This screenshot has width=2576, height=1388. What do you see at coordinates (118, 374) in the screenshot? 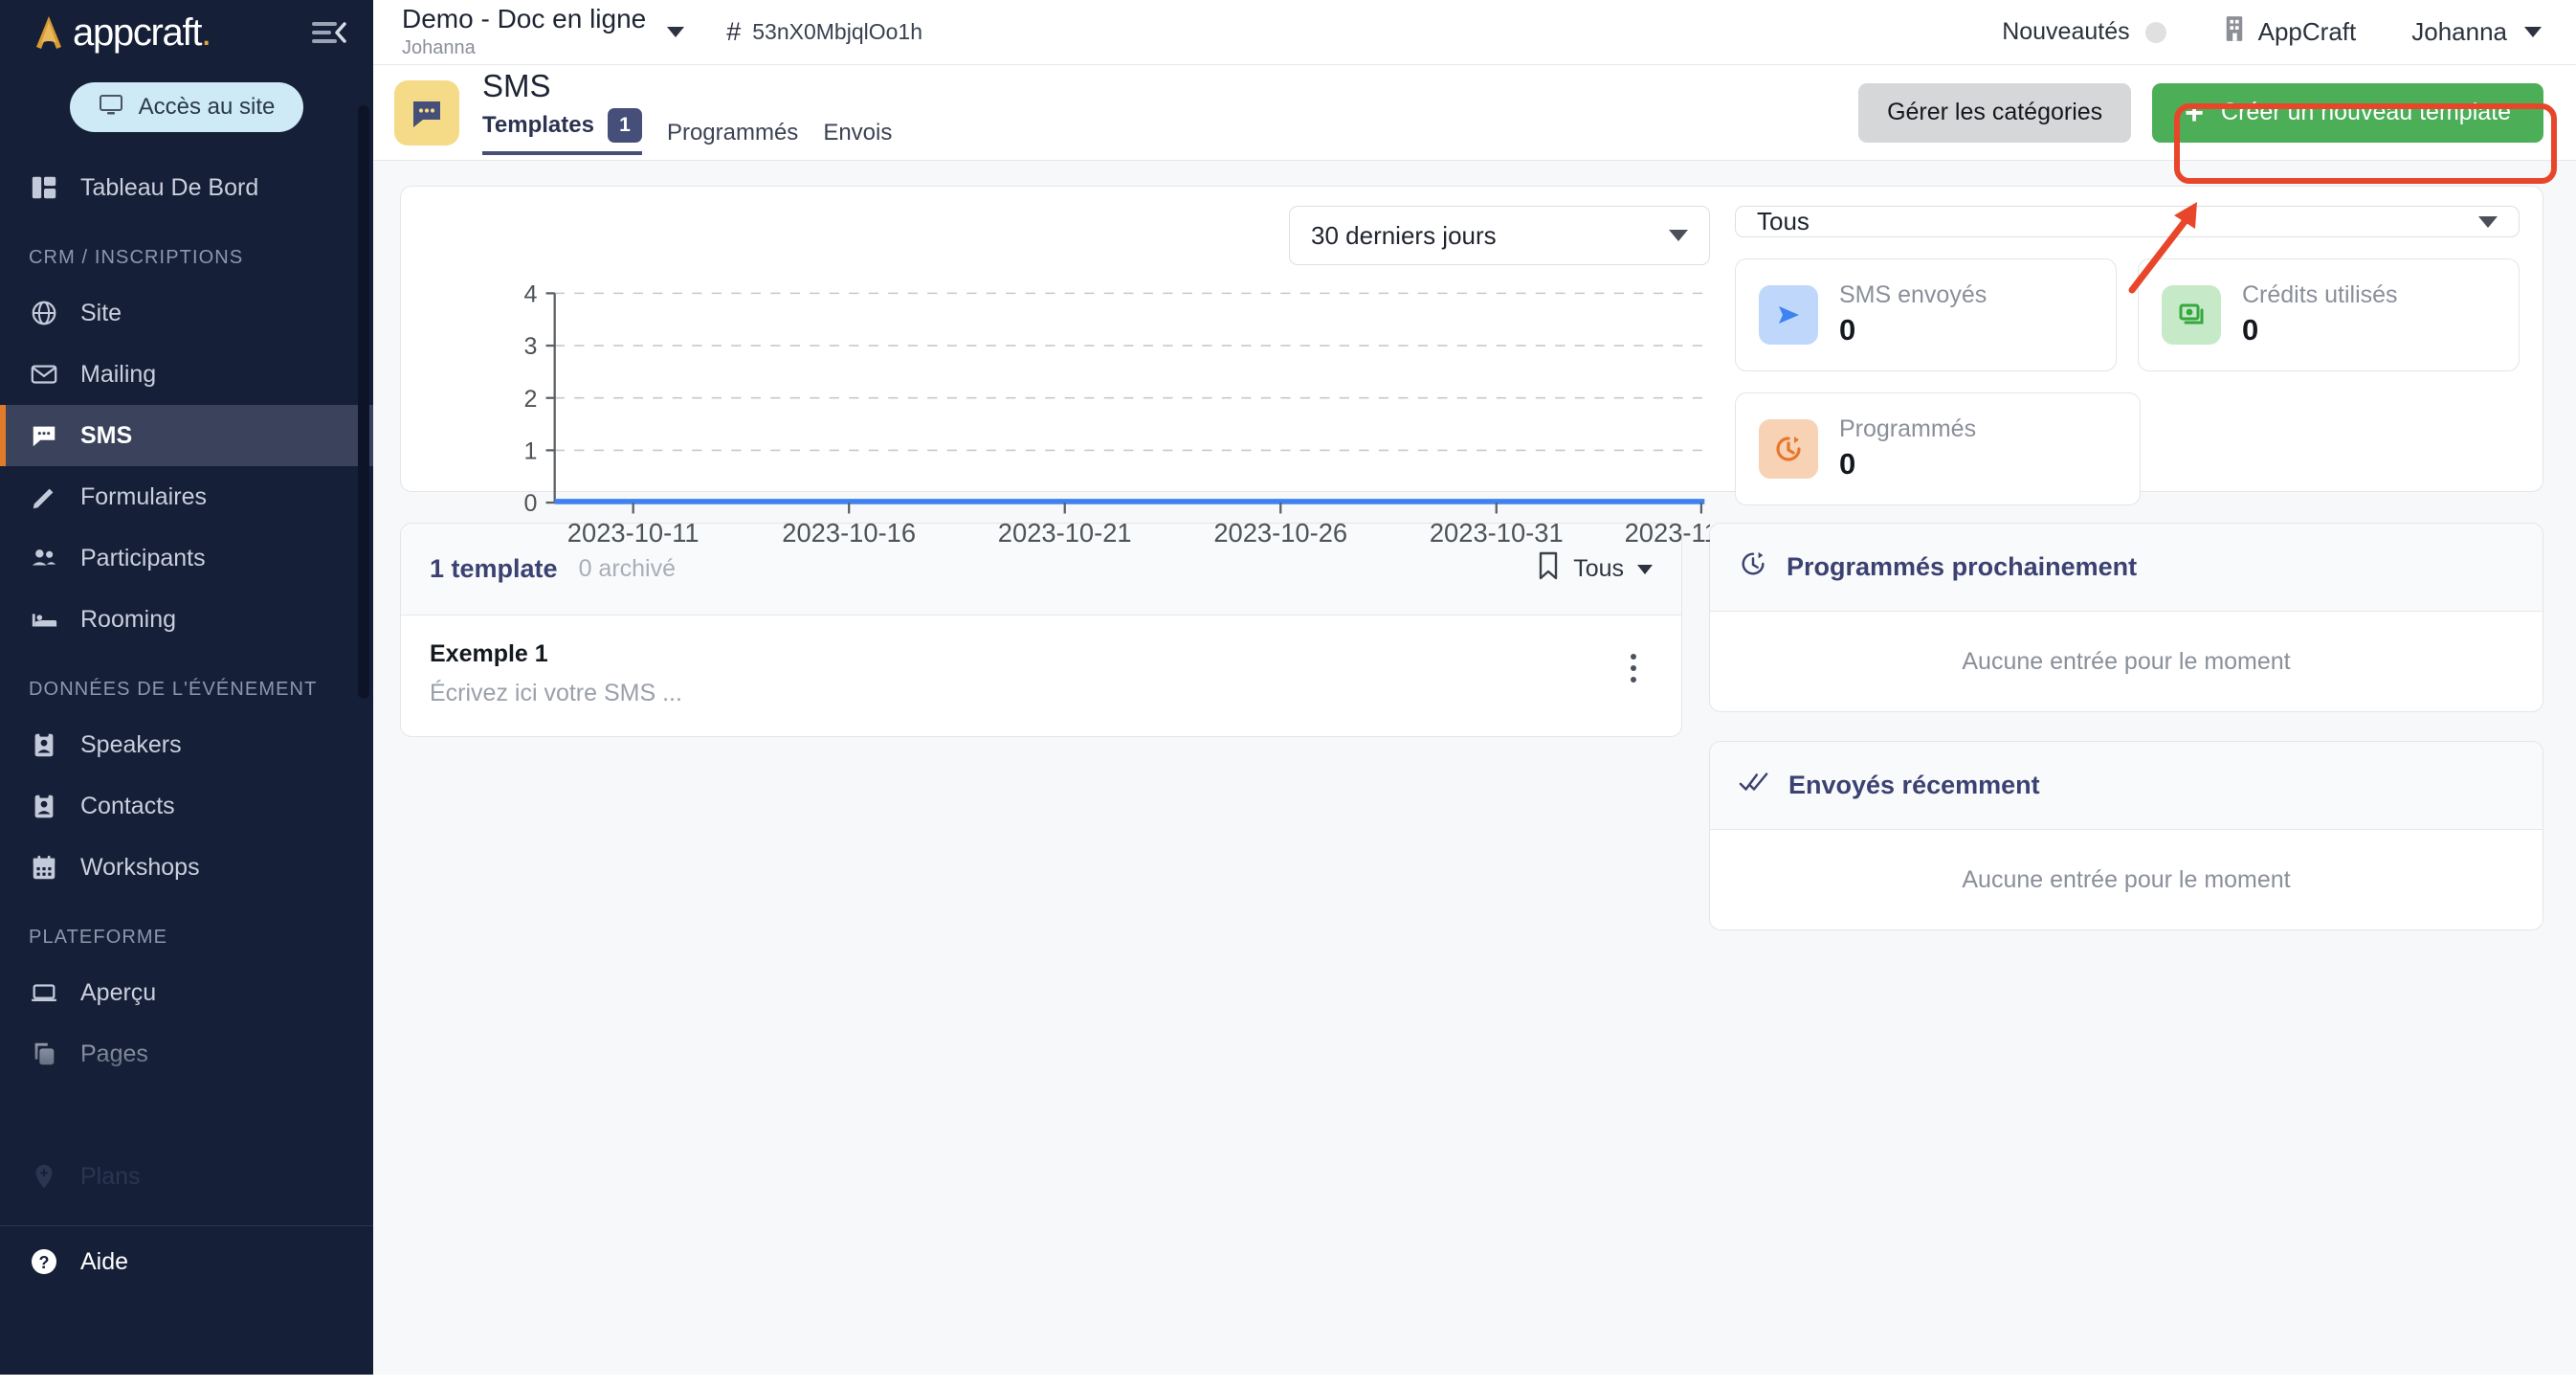
I see `sidebar-item-label: Mailing` at bounding box center [118, 374].